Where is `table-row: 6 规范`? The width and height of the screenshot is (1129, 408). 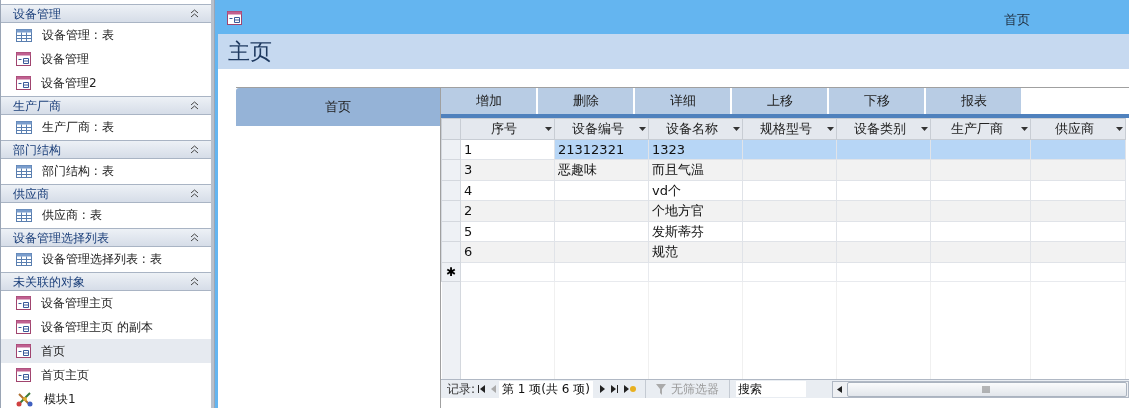
table-row: 6 规范 is located at coordinates (783, 251).